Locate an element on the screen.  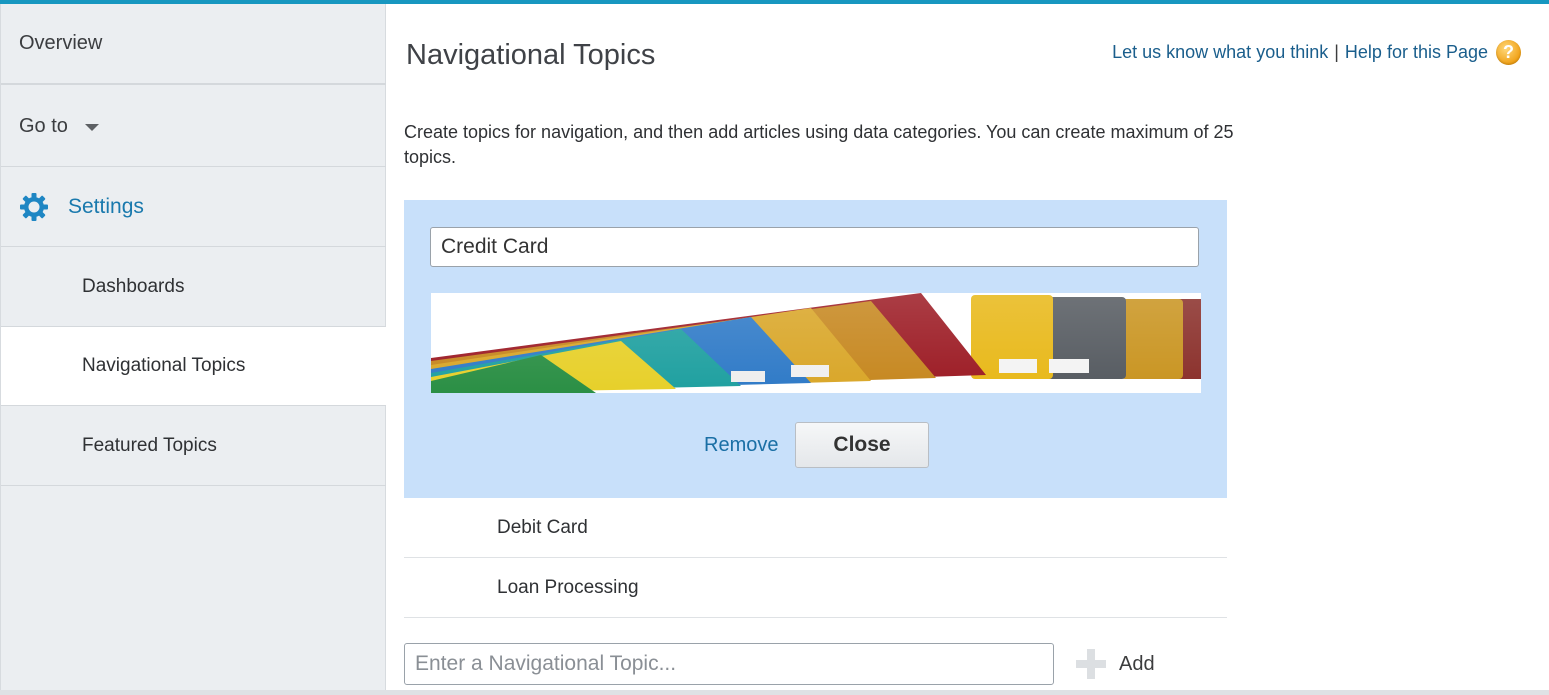
sidebar-item-label: Dashboards is located at coordinates (133, 286).